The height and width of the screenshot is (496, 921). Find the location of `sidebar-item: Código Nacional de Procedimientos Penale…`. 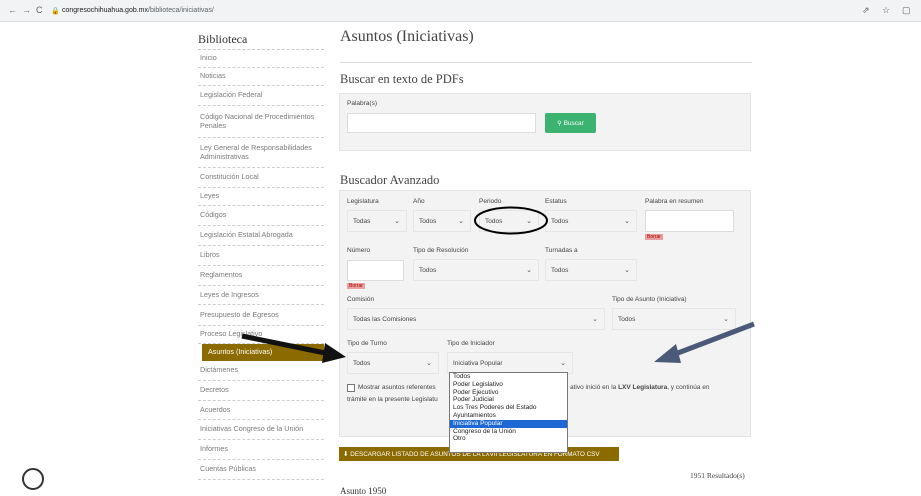

sidebar-item: Código Nacional de Procedimientos Penale… is located at coordinates (261, 122).